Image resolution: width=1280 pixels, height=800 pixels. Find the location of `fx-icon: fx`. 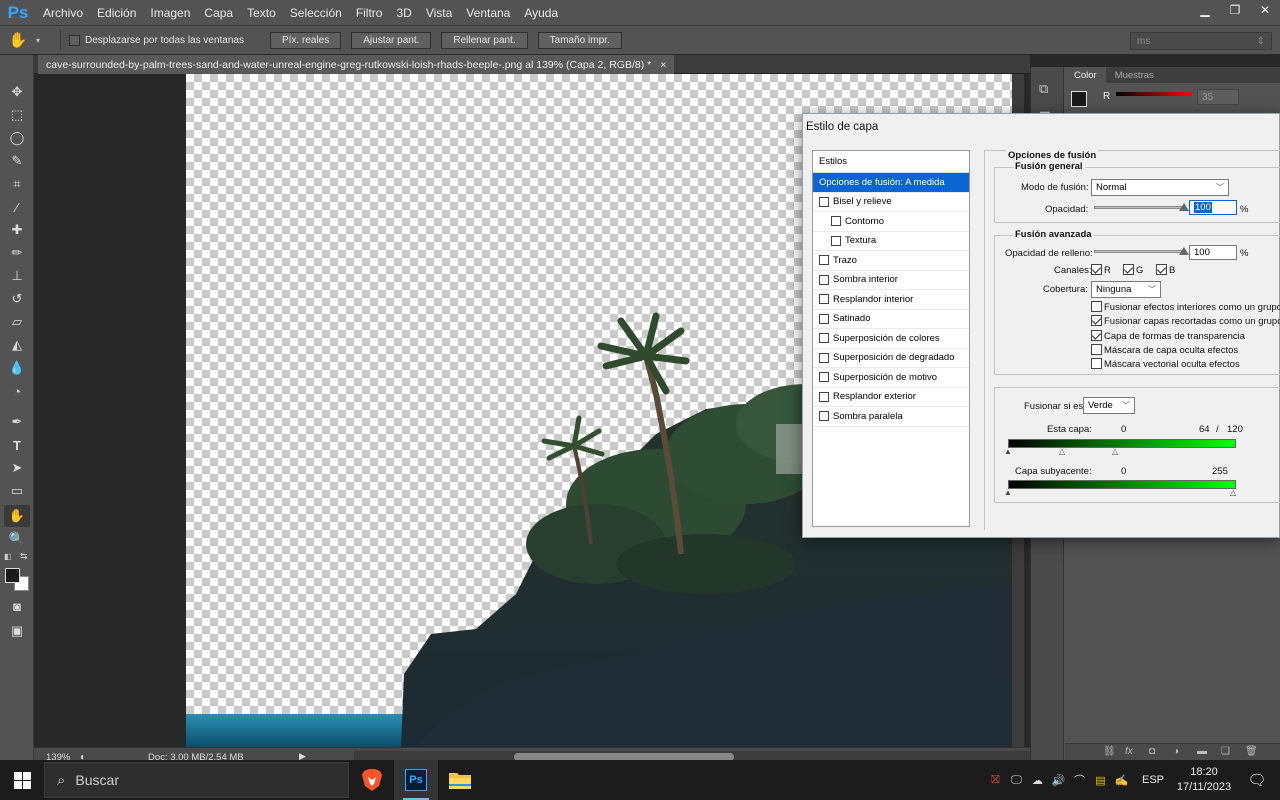

fx-icon: fx is located at coordinates (1129, 751).